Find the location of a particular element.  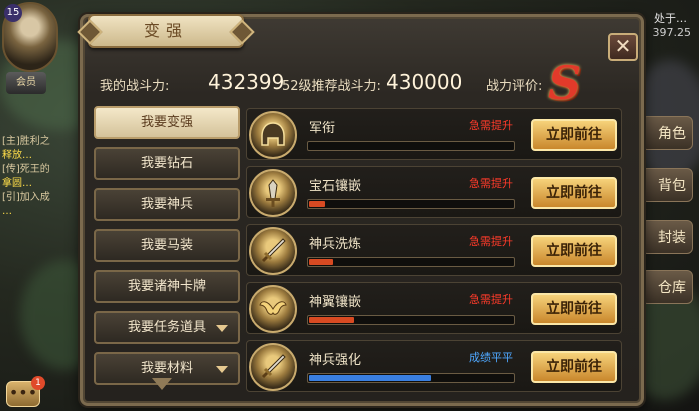

menu-item: 我要马装 is located at coordinates (167, 245).